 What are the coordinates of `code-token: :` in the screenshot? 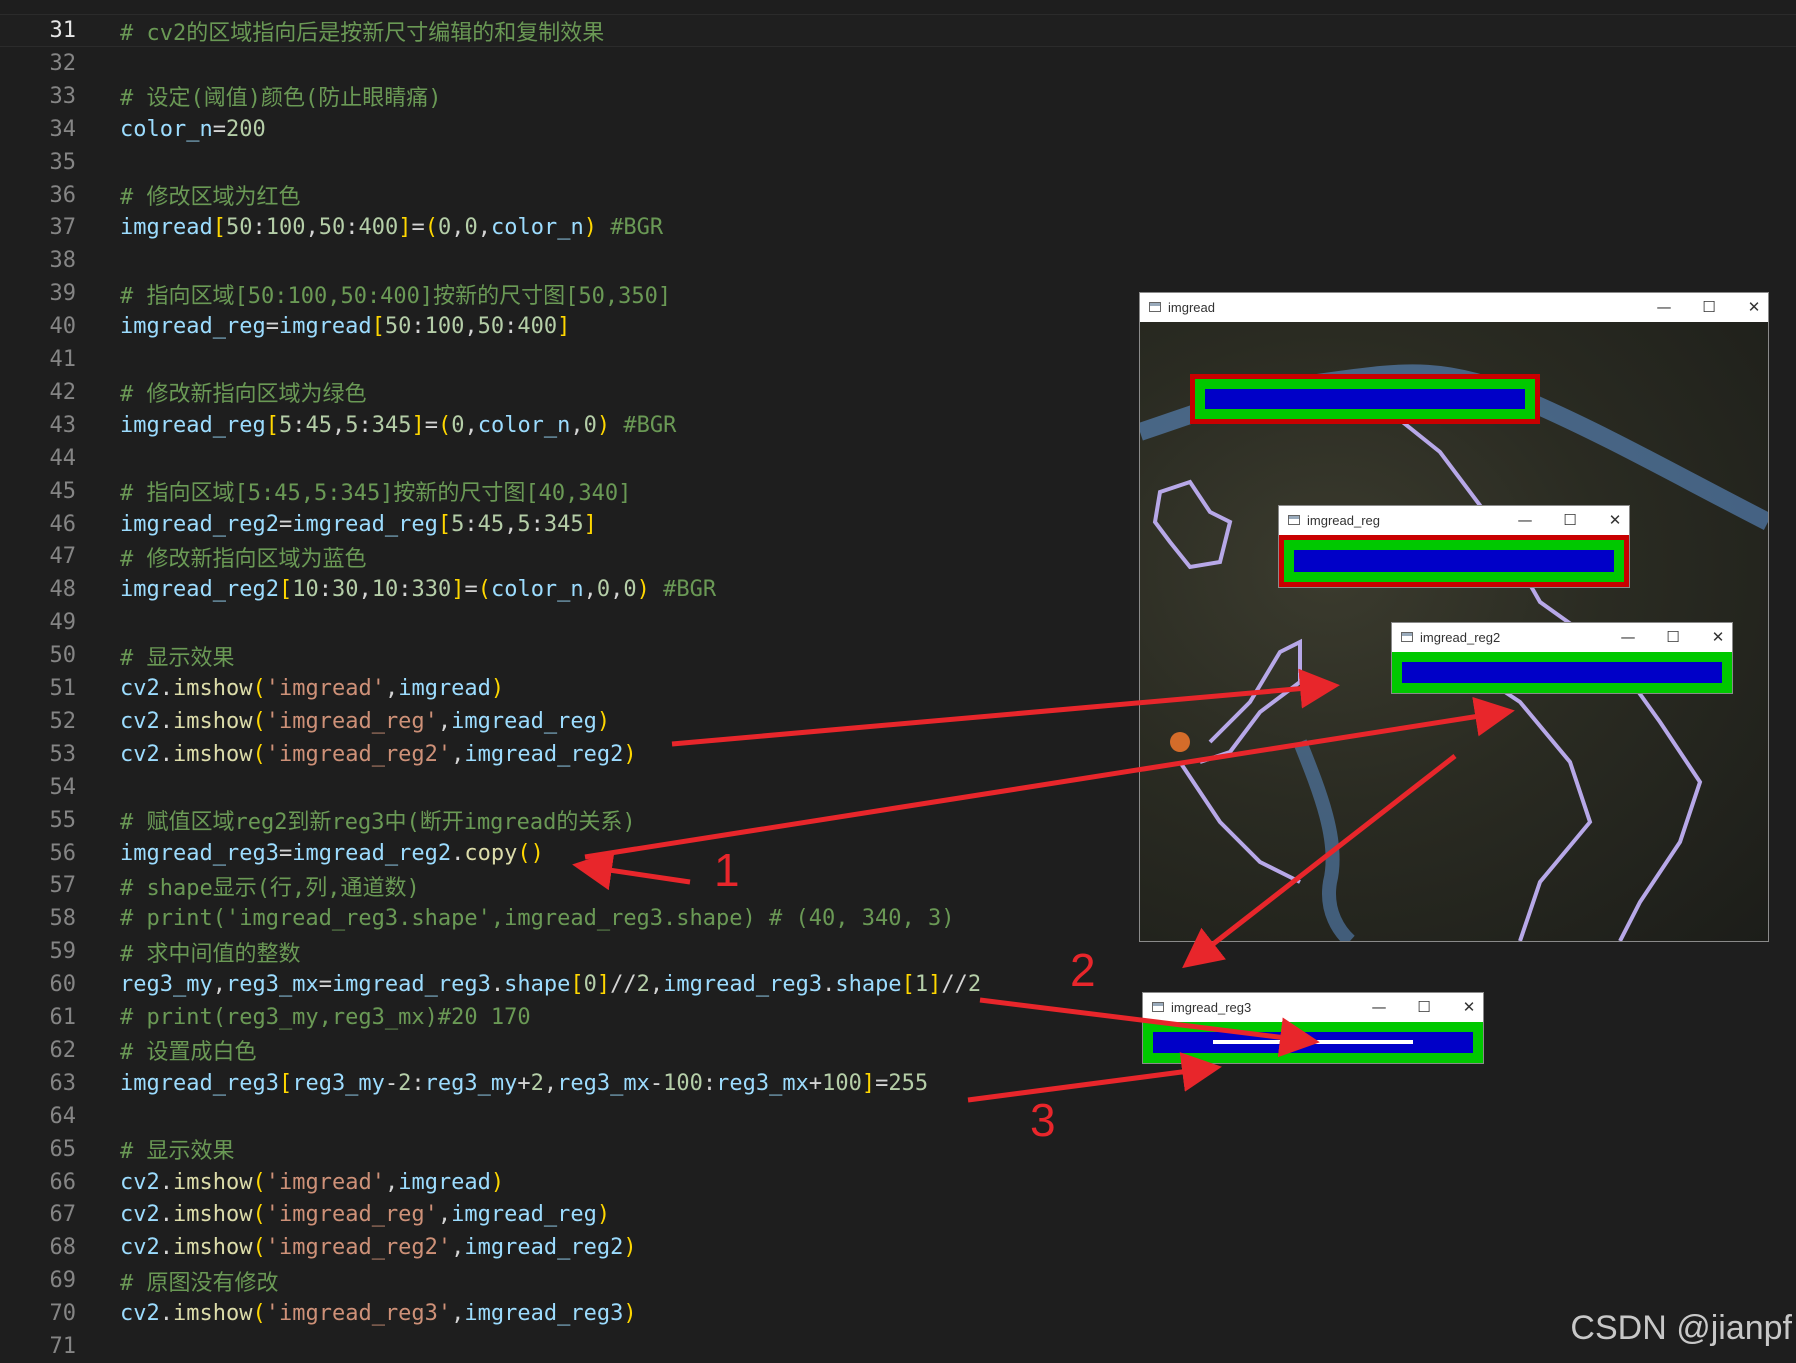 It's located at (418, 1083).